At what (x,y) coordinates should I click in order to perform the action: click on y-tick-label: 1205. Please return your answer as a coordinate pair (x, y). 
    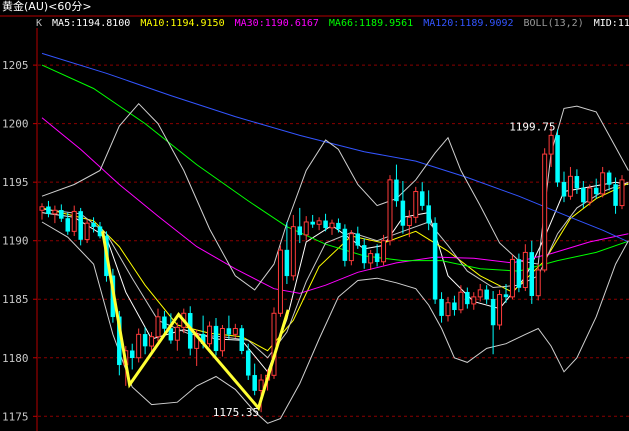
    Looking at the image, I should click on (15, 65).